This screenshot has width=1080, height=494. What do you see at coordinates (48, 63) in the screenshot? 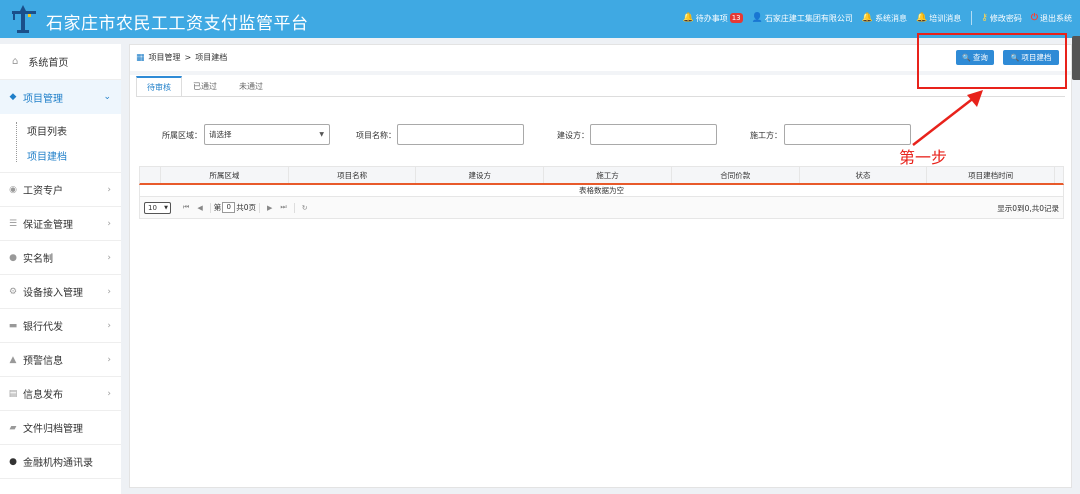
I see `sidebar-item-label: 系统首页` at bounding box center [48, 63].